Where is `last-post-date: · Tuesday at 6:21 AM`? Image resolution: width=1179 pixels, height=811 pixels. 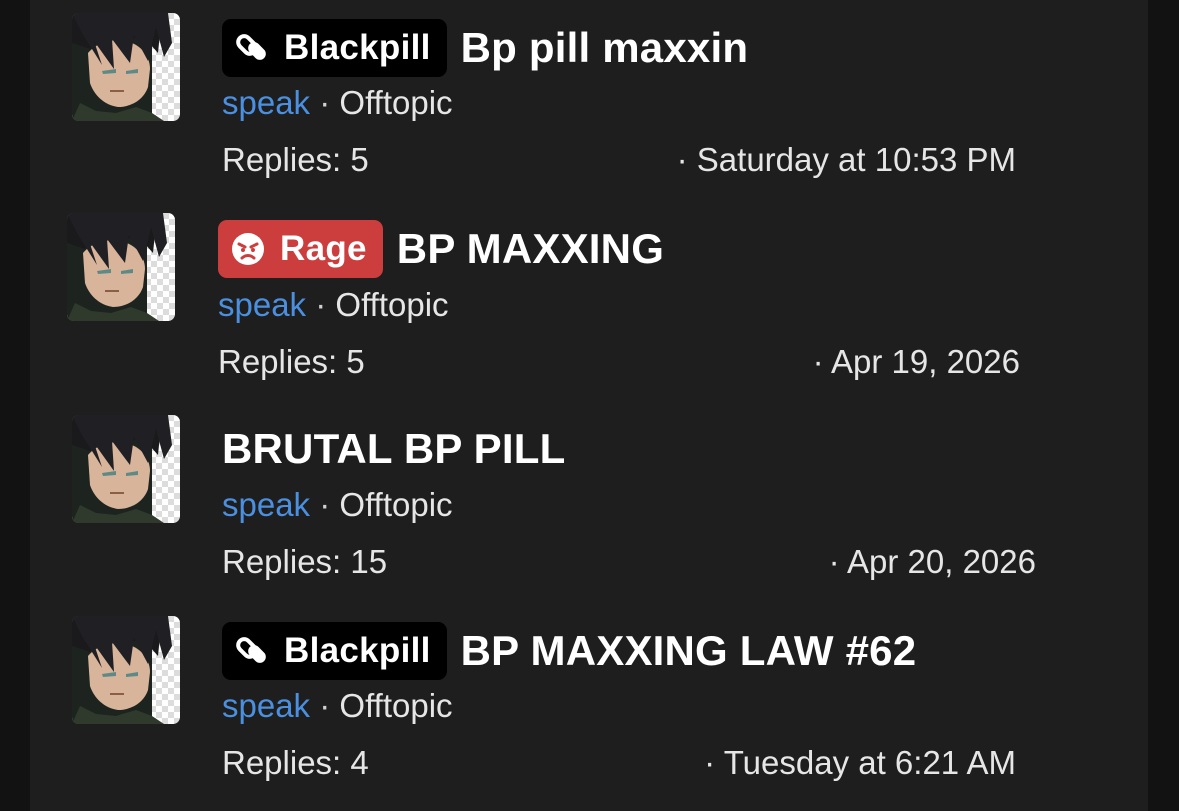 last-post-date: · Tuesday at 6:21 AM is located at coordinates (860, 763).